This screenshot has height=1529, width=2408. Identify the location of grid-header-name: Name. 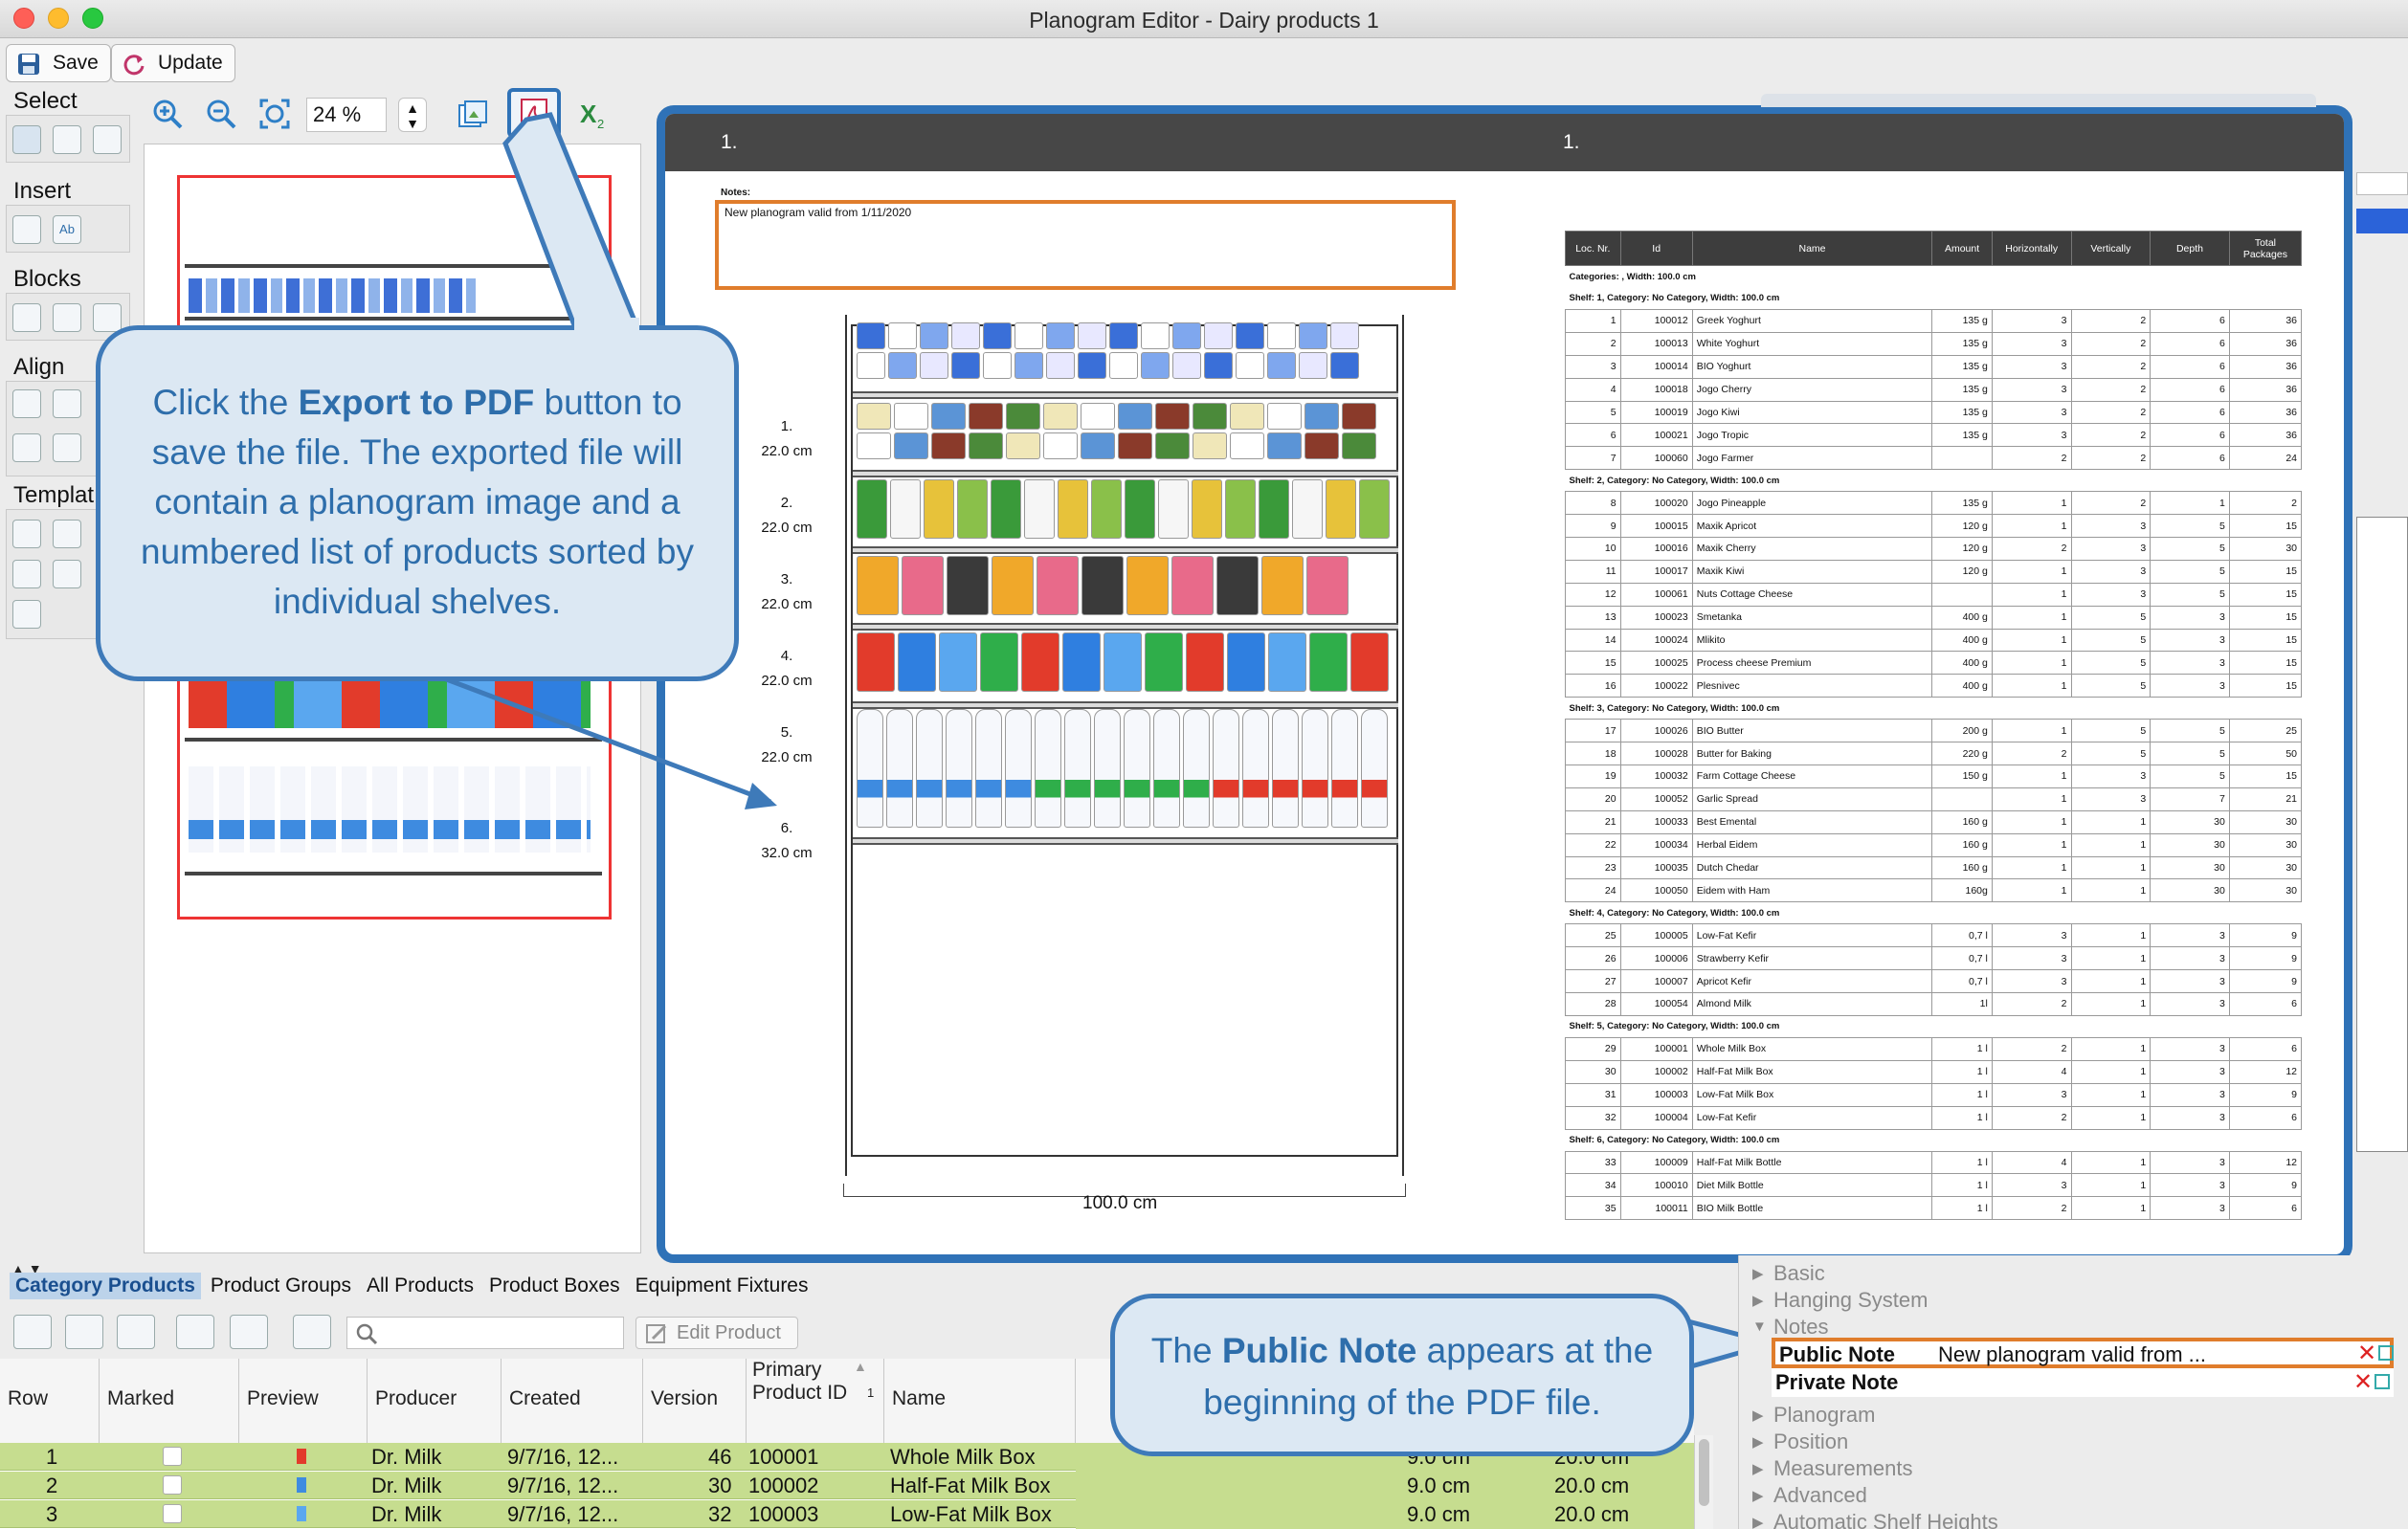
(980, 1401).